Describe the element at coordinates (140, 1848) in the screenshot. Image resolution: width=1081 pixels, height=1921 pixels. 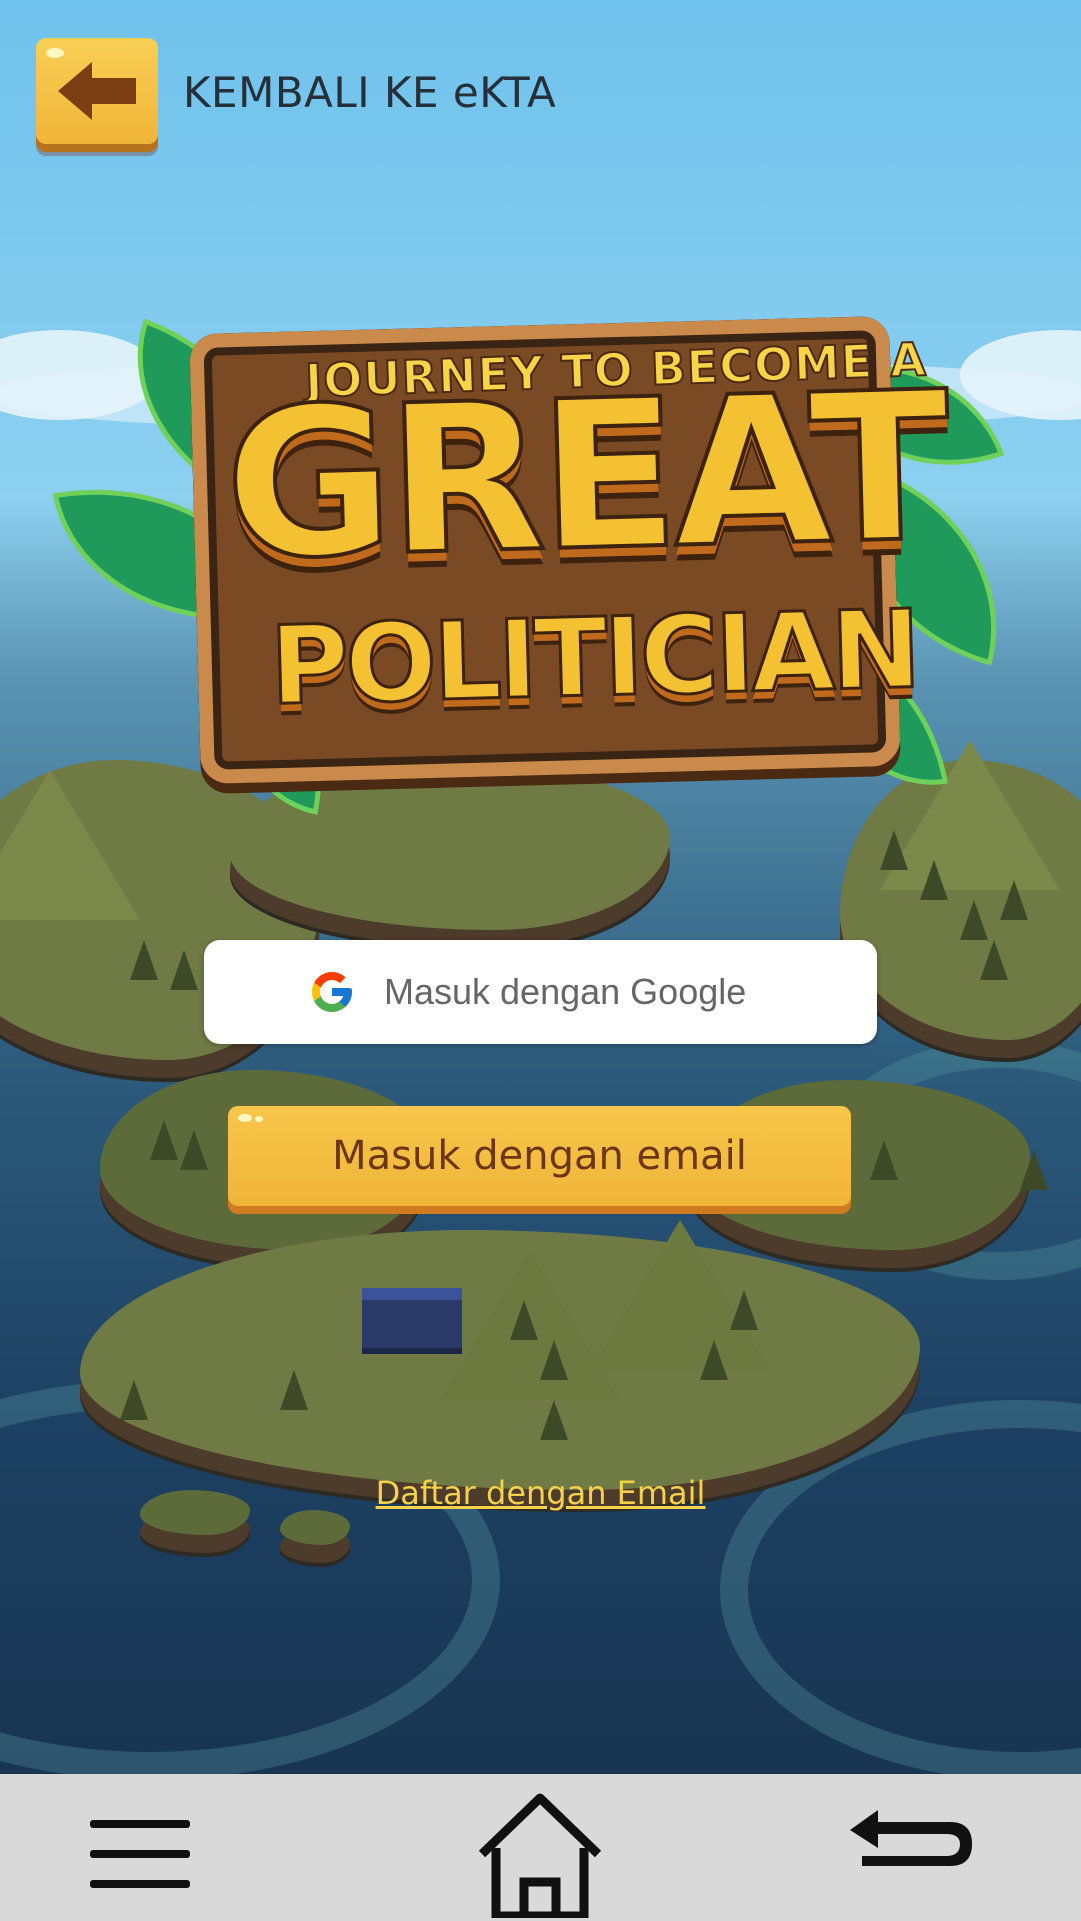
I see `menu-button` at that location.